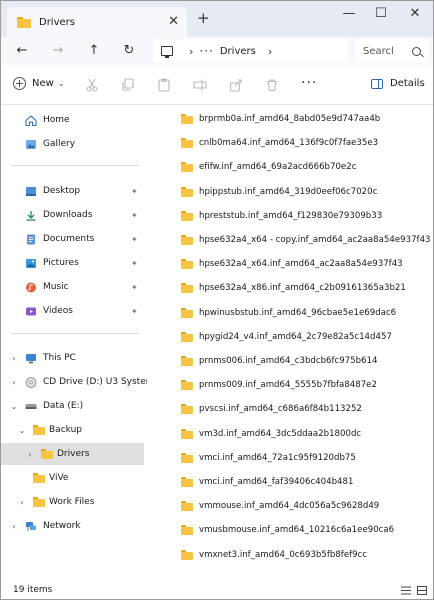 Image resolution: width=434 pixels, height=600 pixels. I want to click on sidebar-item-label: Pictures, so click(61, 263).